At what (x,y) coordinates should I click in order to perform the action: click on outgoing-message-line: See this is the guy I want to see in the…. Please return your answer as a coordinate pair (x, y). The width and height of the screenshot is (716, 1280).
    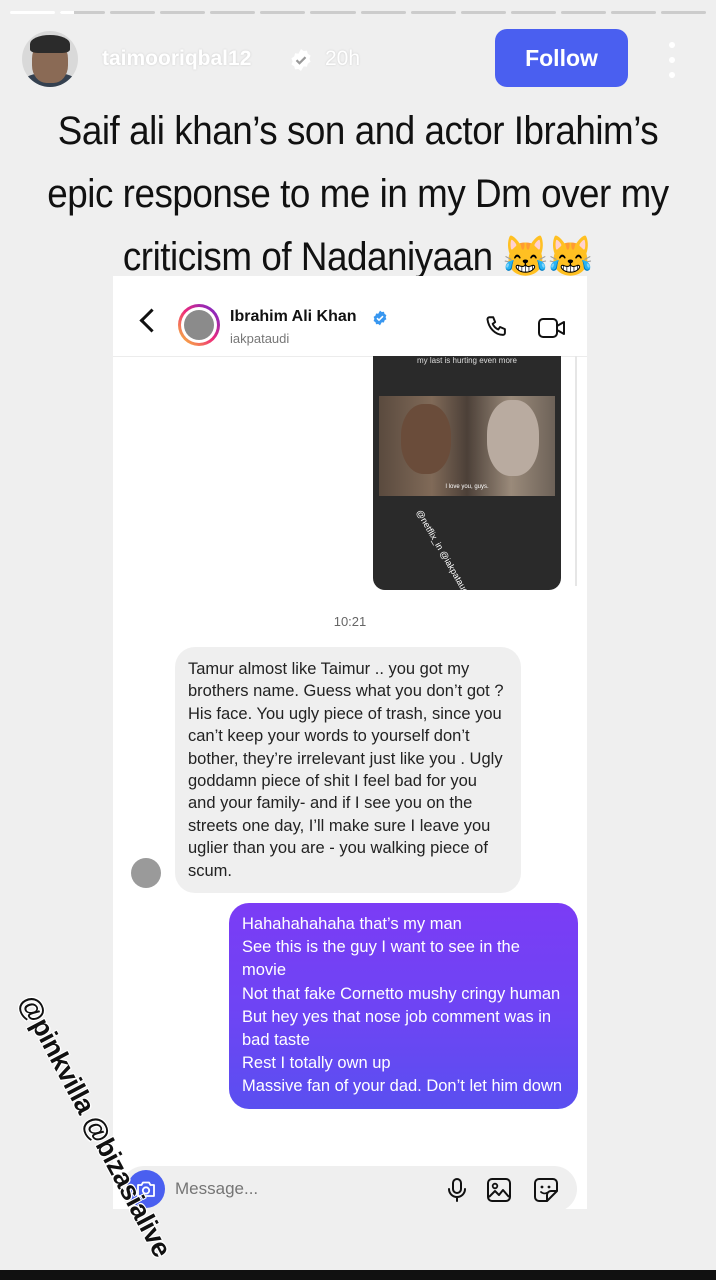
    Looking at the image, I should click on (381, 959).